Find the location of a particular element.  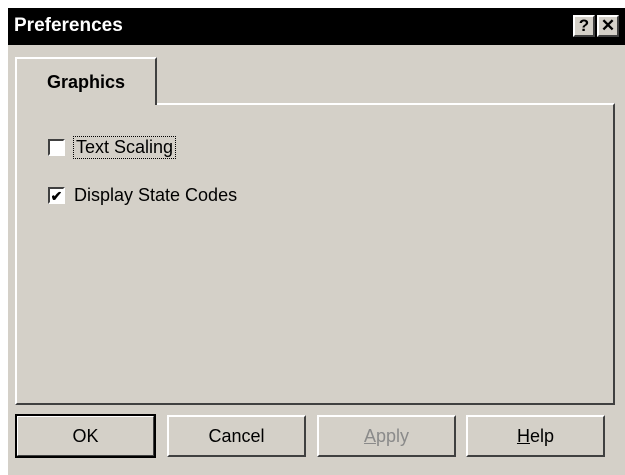

help-button-label: Help is located at coordinates (535, 436).